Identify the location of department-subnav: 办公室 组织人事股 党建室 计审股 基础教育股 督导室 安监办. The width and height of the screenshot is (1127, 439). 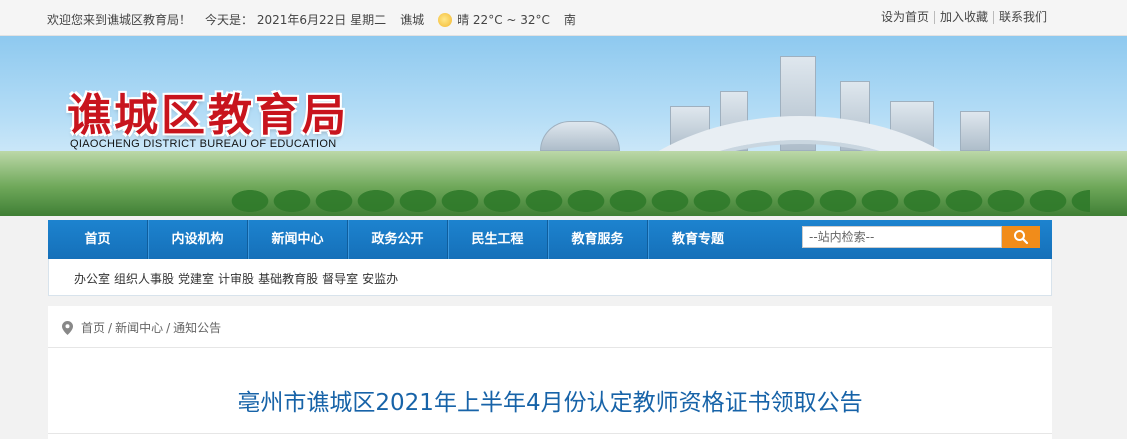
(550, 277).